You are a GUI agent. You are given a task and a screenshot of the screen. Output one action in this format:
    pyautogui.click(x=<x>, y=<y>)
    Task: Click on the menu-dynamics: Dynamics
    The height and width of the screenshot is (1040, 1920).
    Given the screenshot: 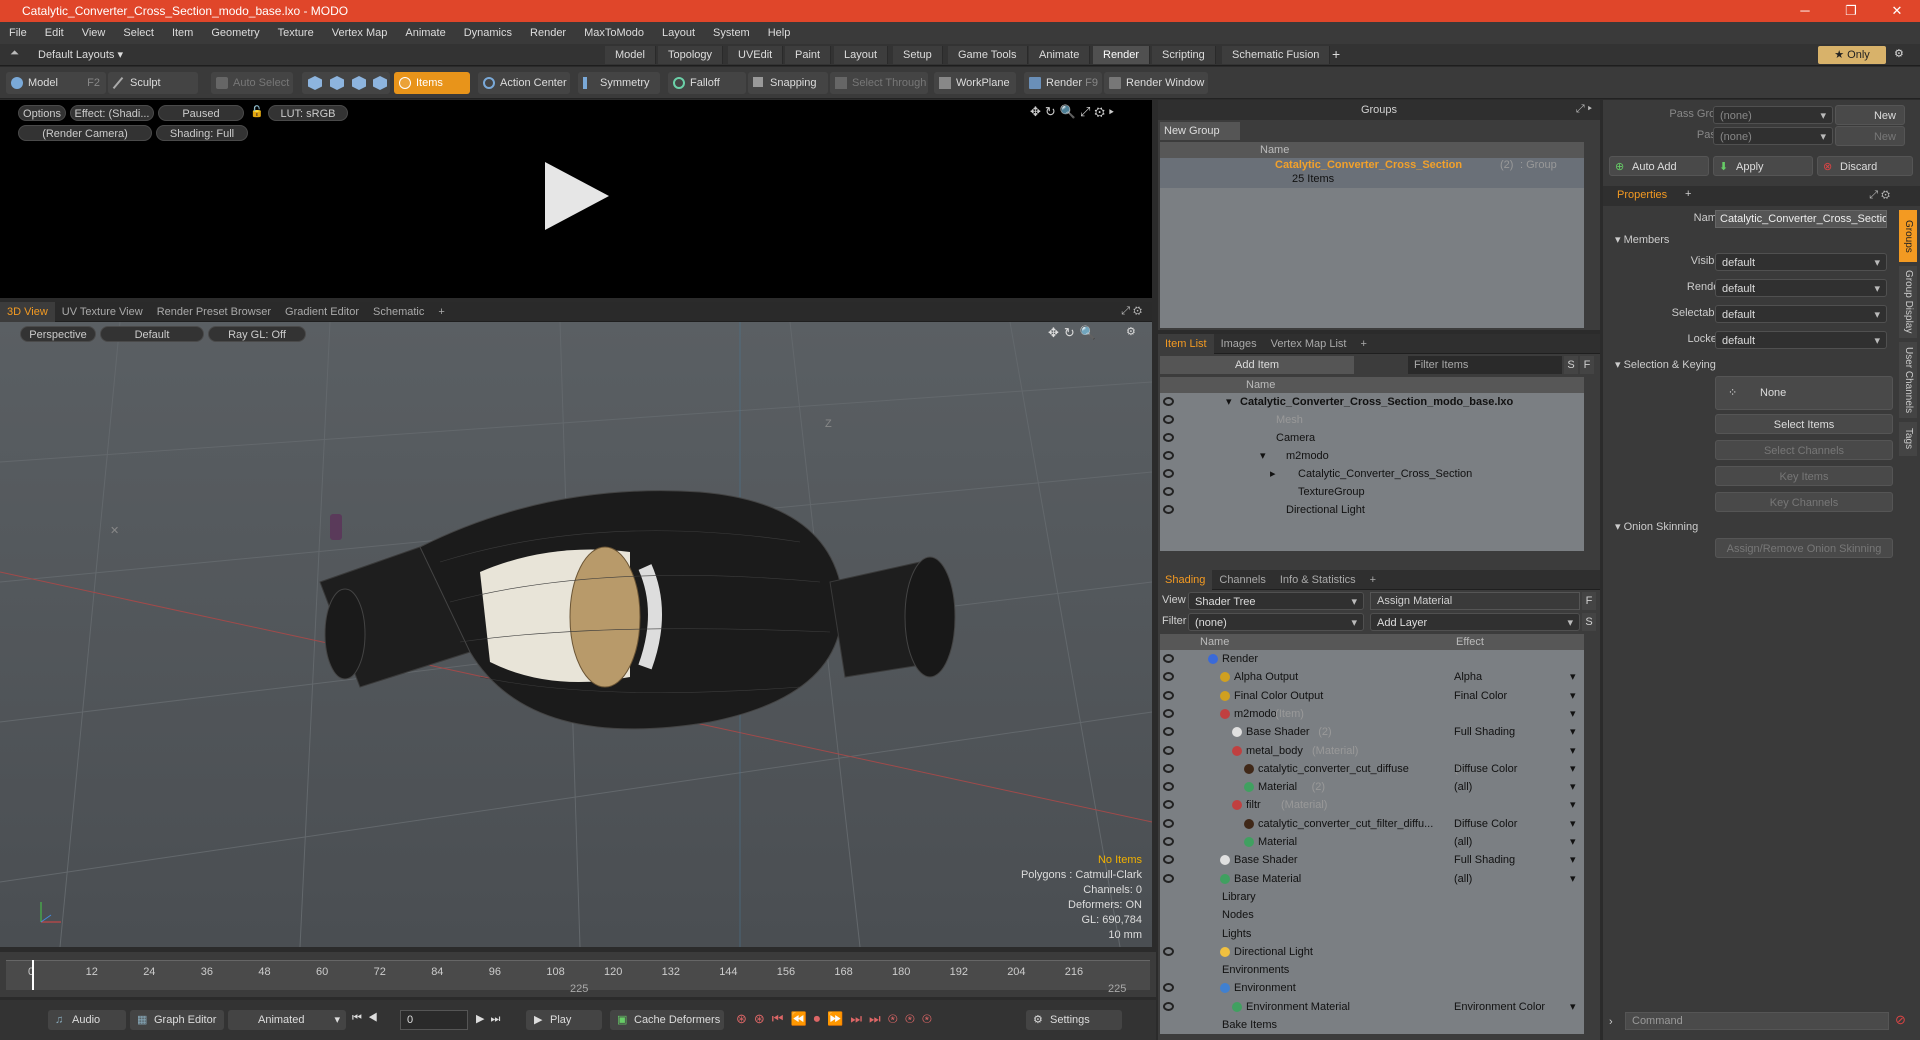 What is the action you would take?
    pyautogui.click(x=488, y=33)
    